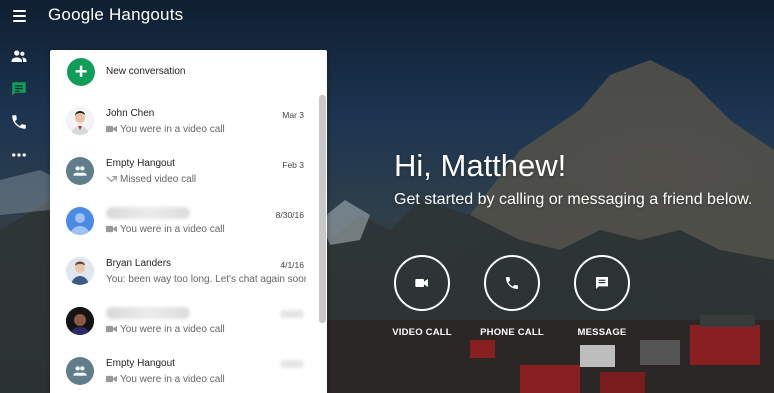 Image resolution: width=774 pixels, height=393 pixels. I want to click on plus-icon: +, so click(81, 72).